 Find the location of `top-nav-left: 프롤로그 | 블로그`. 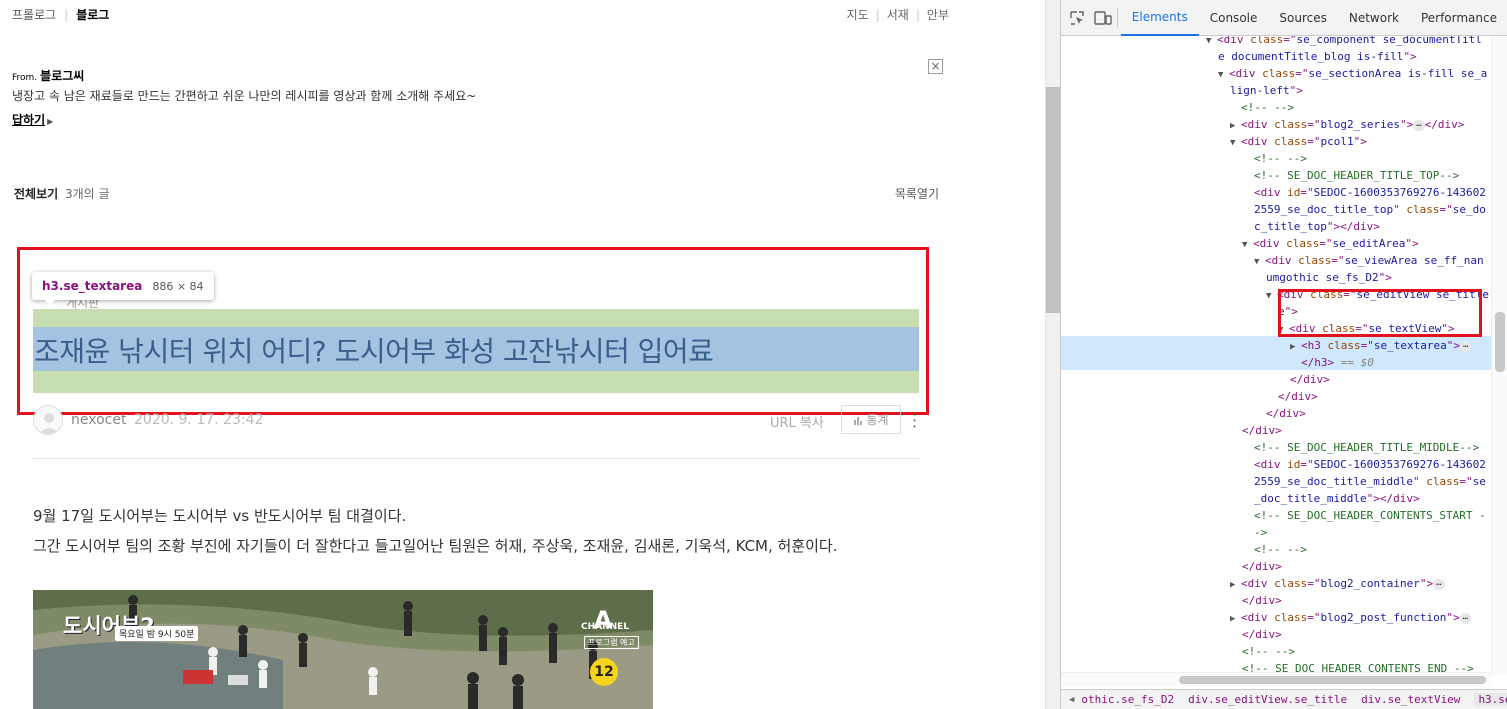

top-nav-left: 프롤로그 | 블로그 is located at coordinates (60, 14).